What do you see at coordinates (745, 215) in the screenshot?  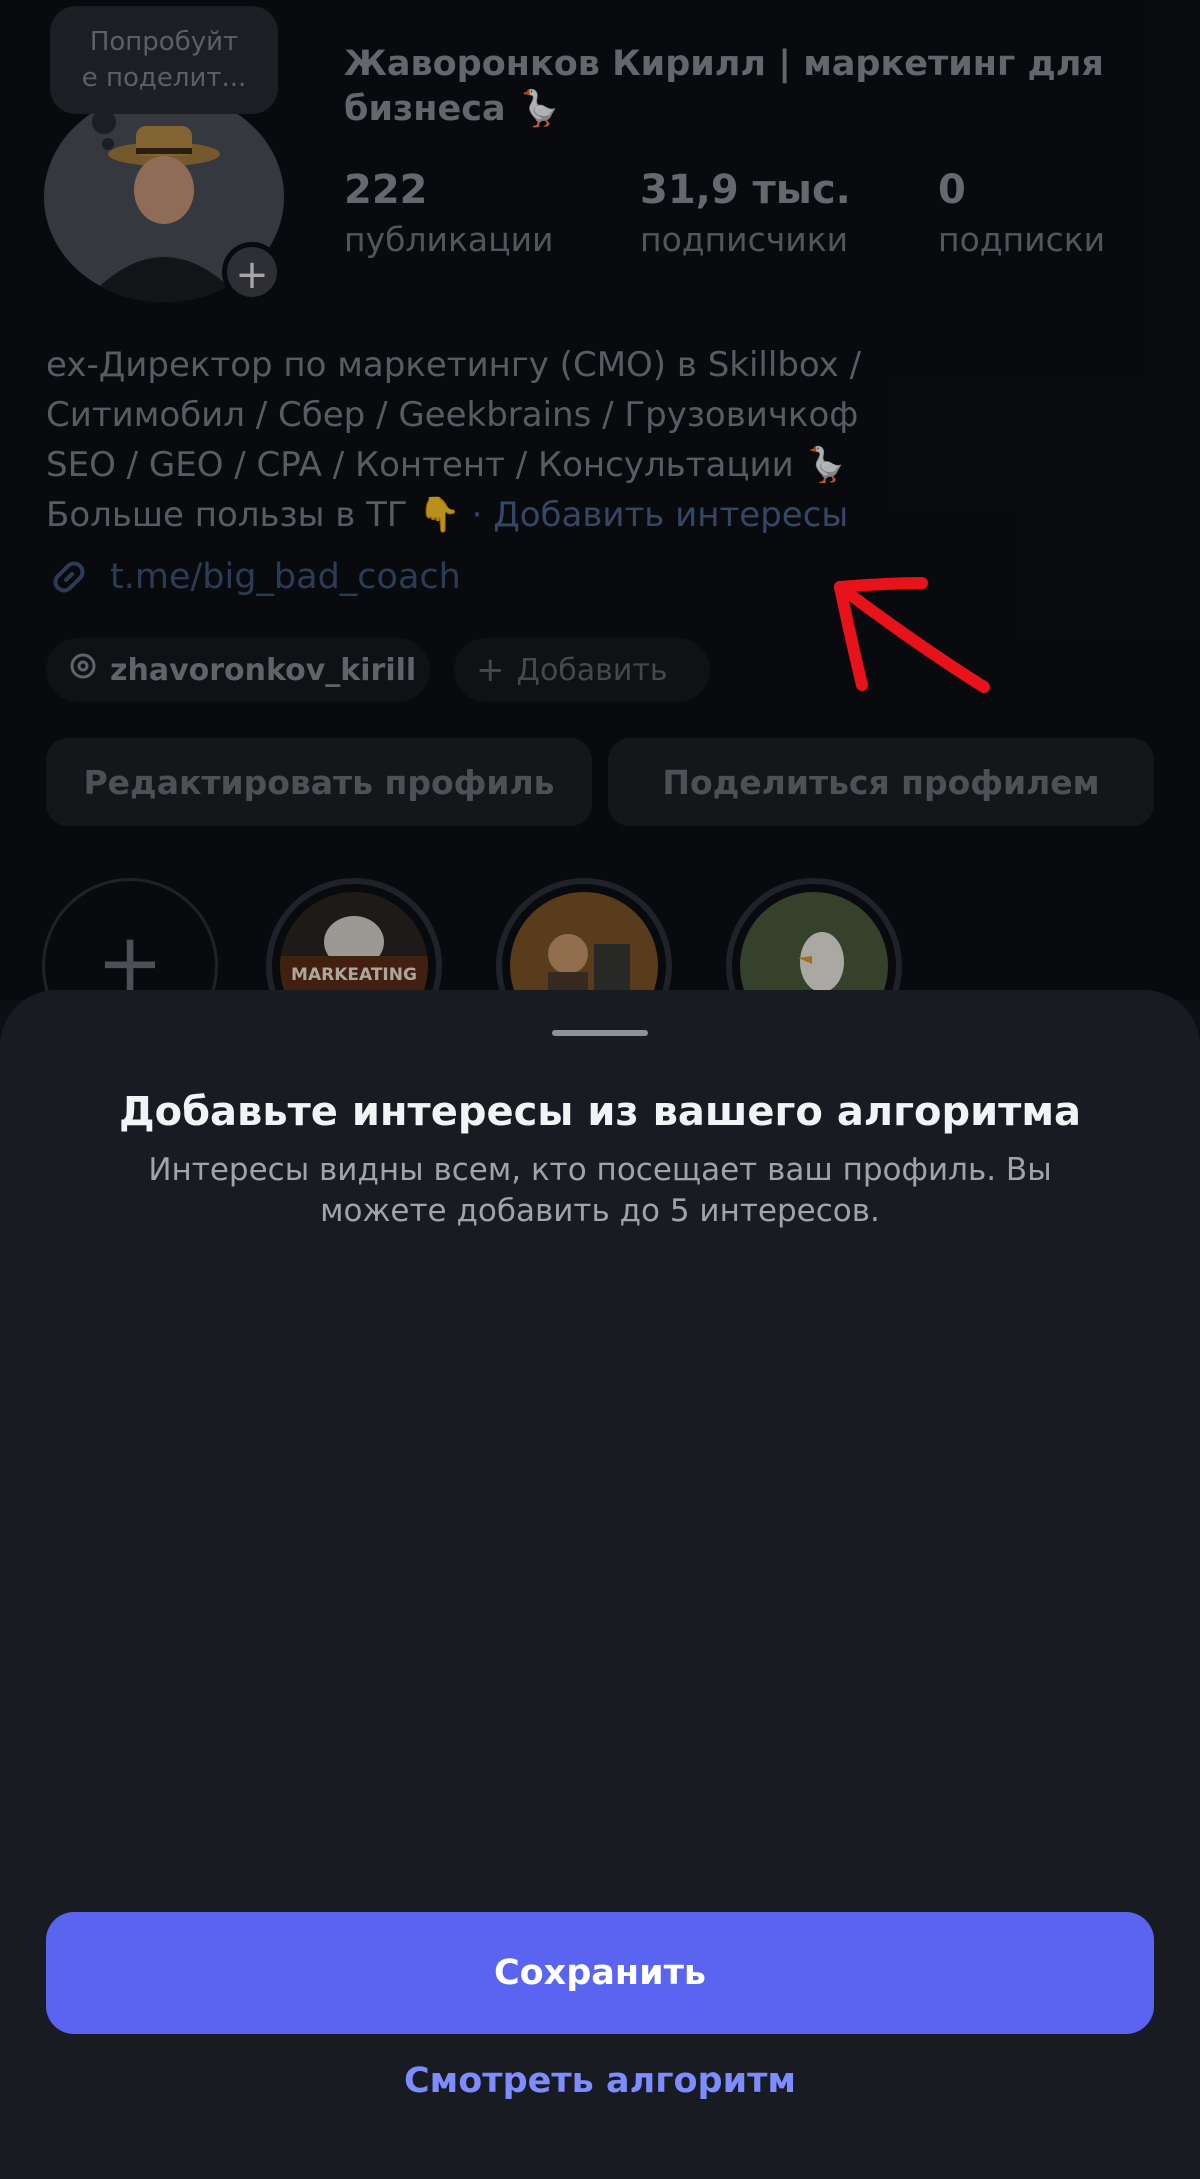 I see `stat-followers: 31,9 тыс. подписчики` at bounding box center [745, 215].